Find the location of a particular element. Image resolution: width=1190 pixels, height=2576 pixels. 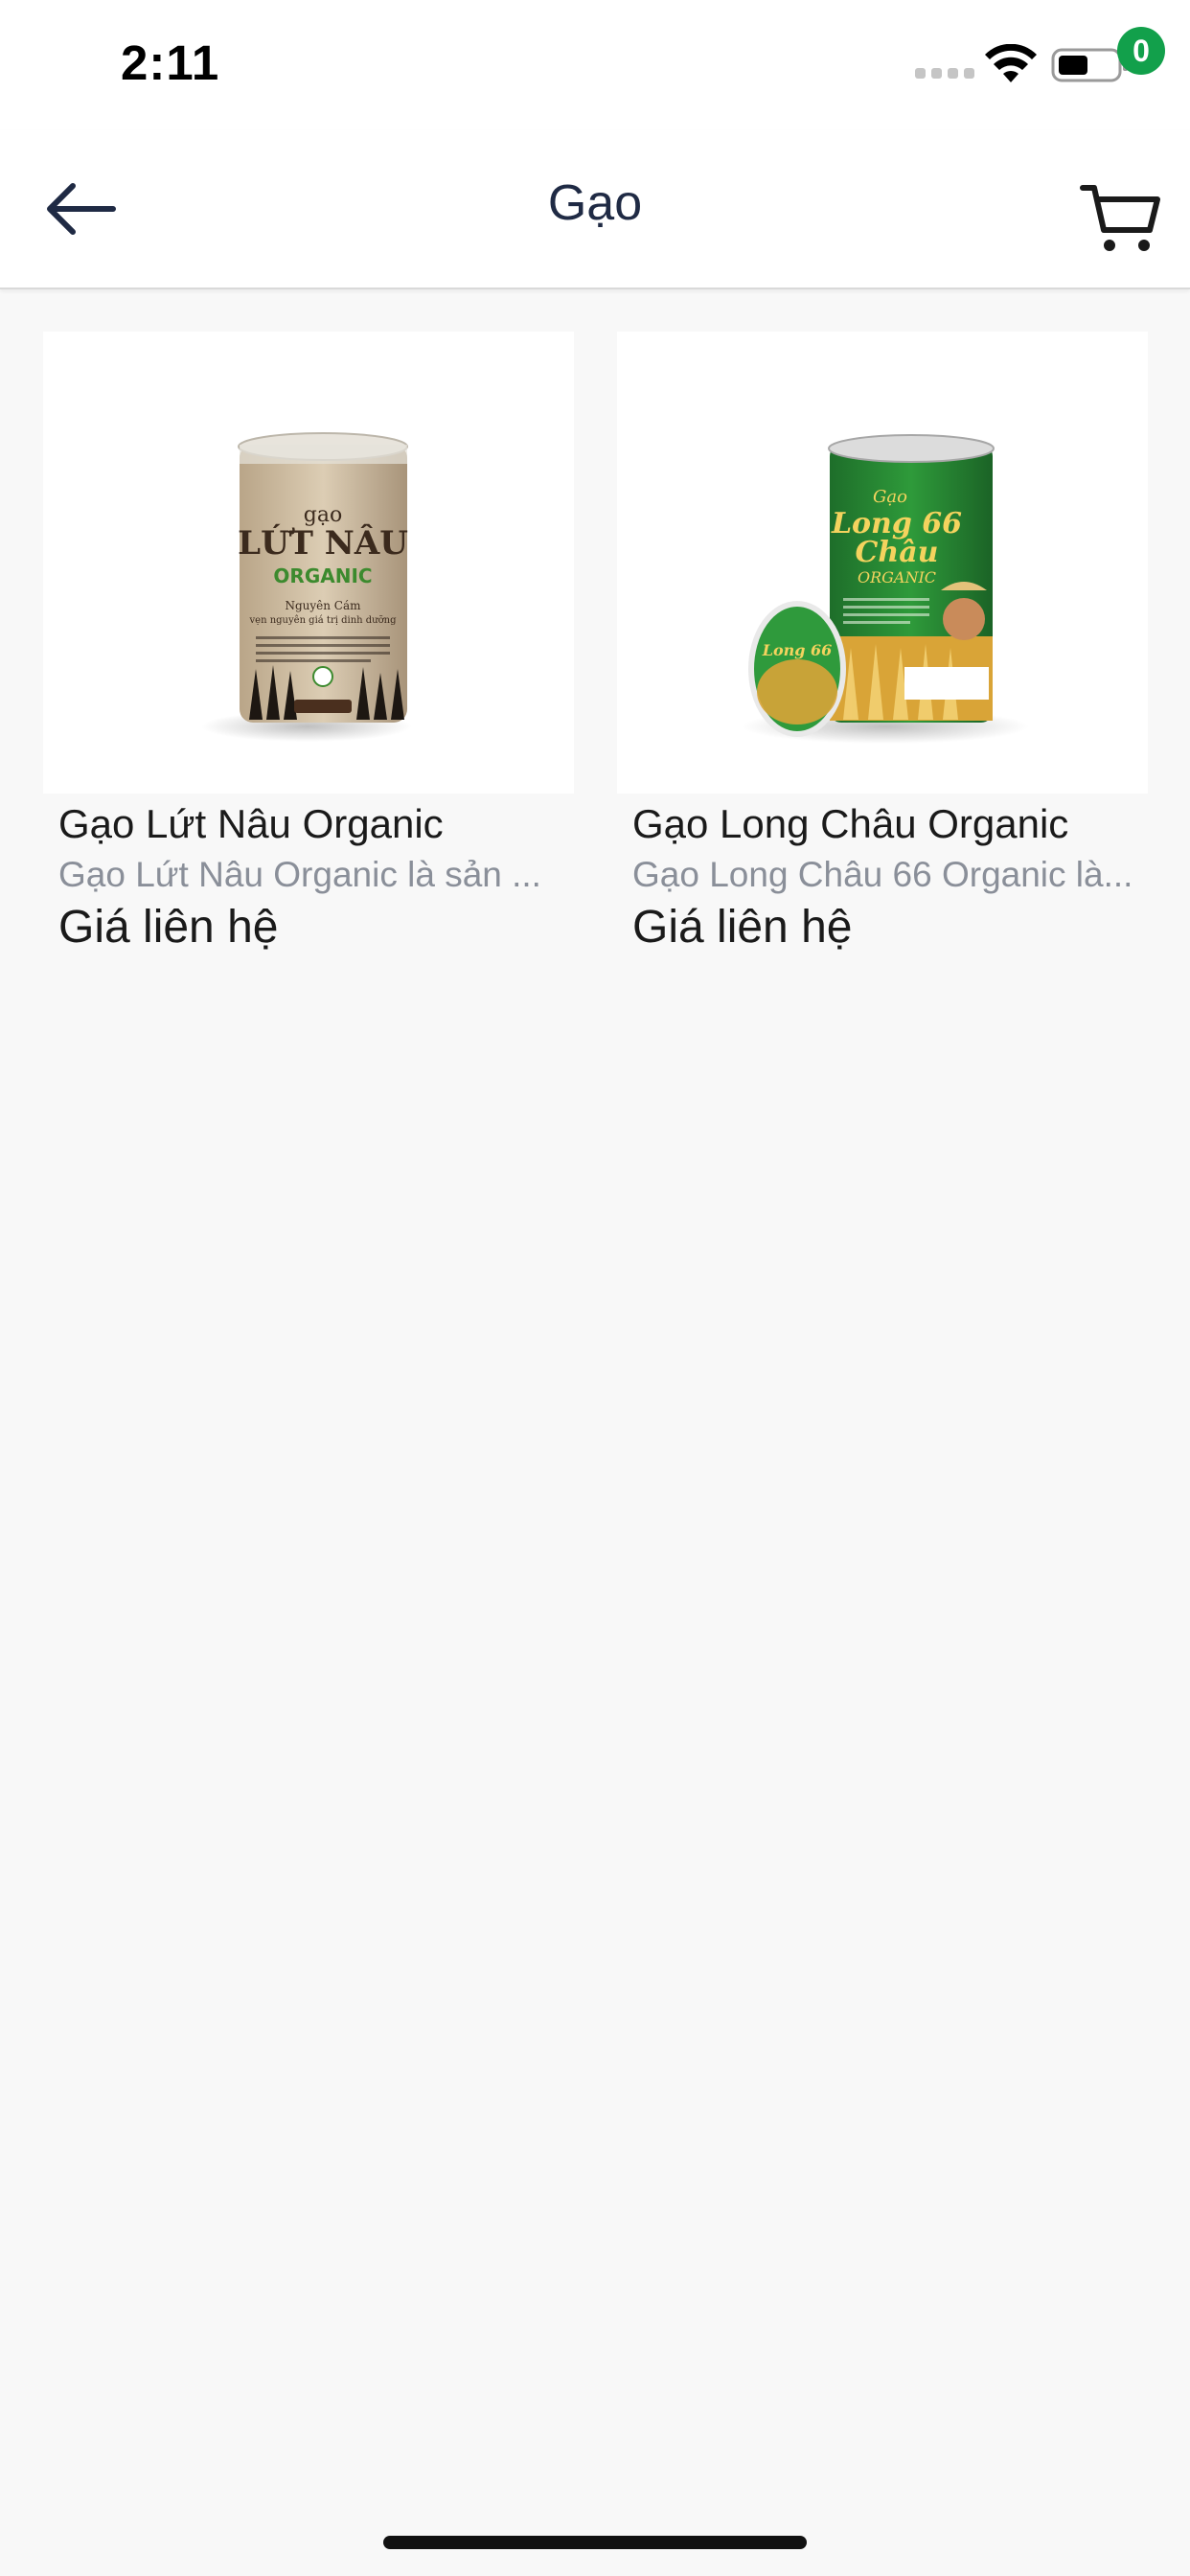

package-text-small: Gạo is located at coordinates (890, 497).